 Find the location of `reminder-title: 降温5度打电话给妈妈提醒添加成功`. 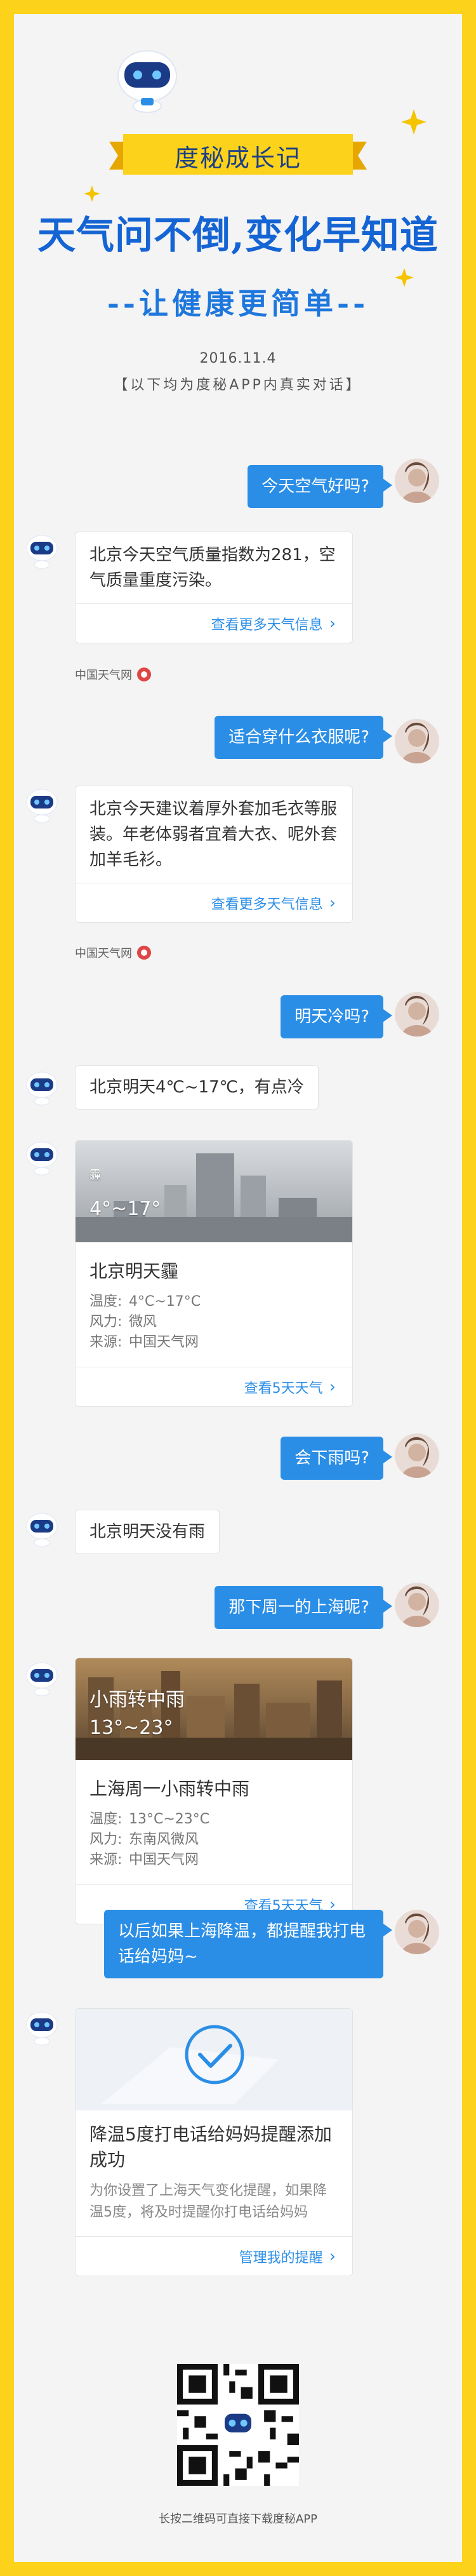

reminder-title: 降温5度打电话给妈妈提醒添加成功 is located at coordinates (210, 2147).